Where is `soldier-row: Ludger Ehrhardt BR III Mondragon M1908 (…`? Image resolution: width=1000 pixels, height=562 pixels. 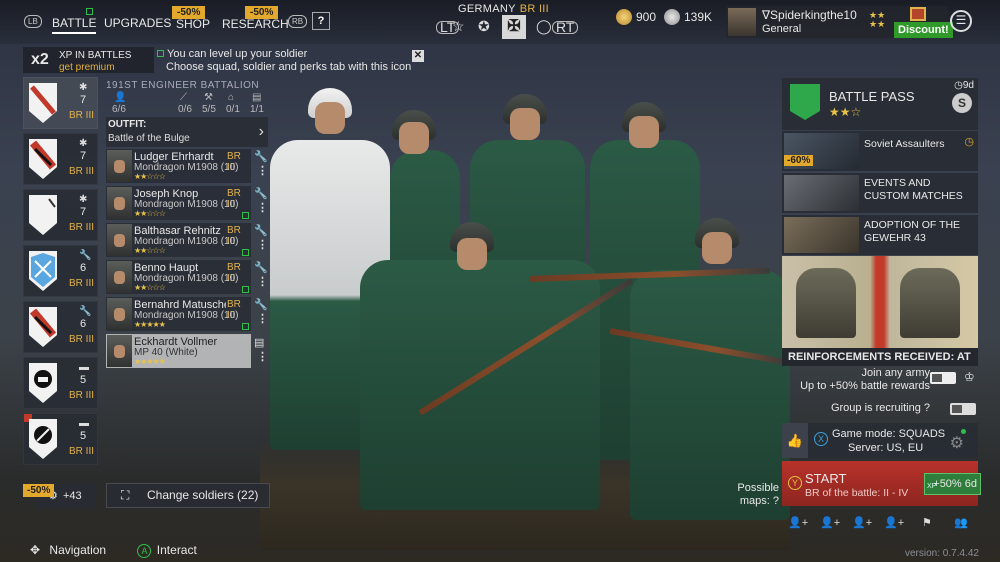 soldier-row: Ludger Ehrhardt BR III Mondragon M1908 (… is located at coordinates (178, 166).